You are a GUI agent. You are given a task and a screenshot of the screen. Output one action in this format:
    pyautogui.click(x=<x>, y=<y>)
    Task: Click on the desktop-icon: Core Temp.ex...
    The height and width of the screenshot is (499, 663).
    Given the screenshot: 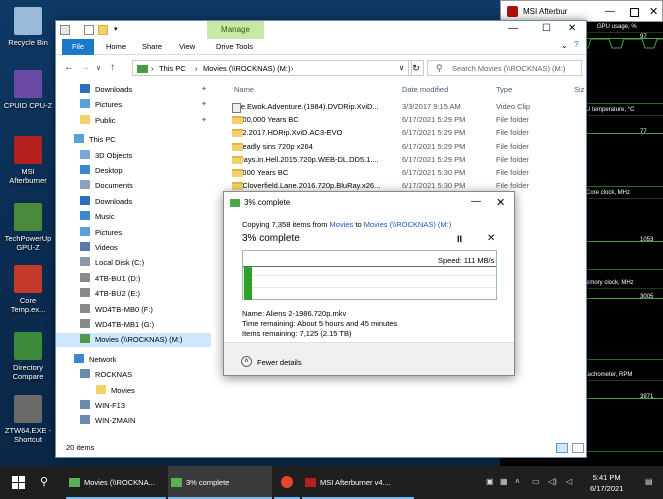 What is the action you would take?
    pyautogui.click(x=28, y=289)
    